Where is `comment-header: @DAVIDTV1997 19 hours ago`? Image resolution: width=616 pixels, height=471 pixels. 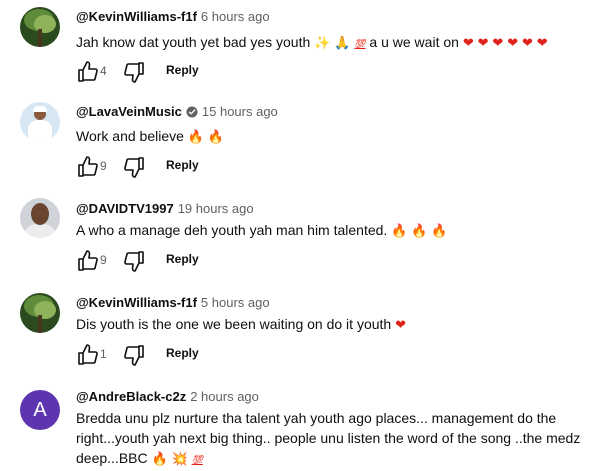 comment-header: @DAVIDTV1997 19 hours ago is located at coordinates (165, 209).